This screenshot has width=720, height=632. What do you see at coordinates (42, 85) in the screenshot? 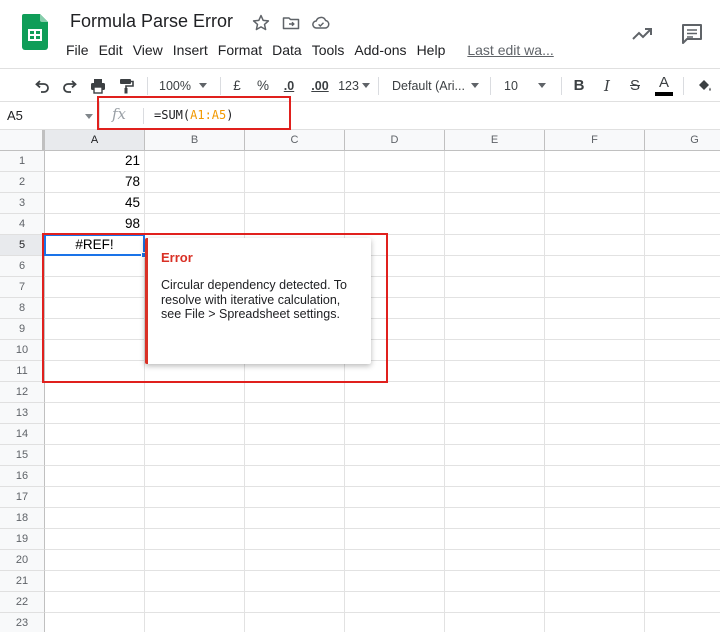
I see `undo-button` at bounding box center [42, 85].